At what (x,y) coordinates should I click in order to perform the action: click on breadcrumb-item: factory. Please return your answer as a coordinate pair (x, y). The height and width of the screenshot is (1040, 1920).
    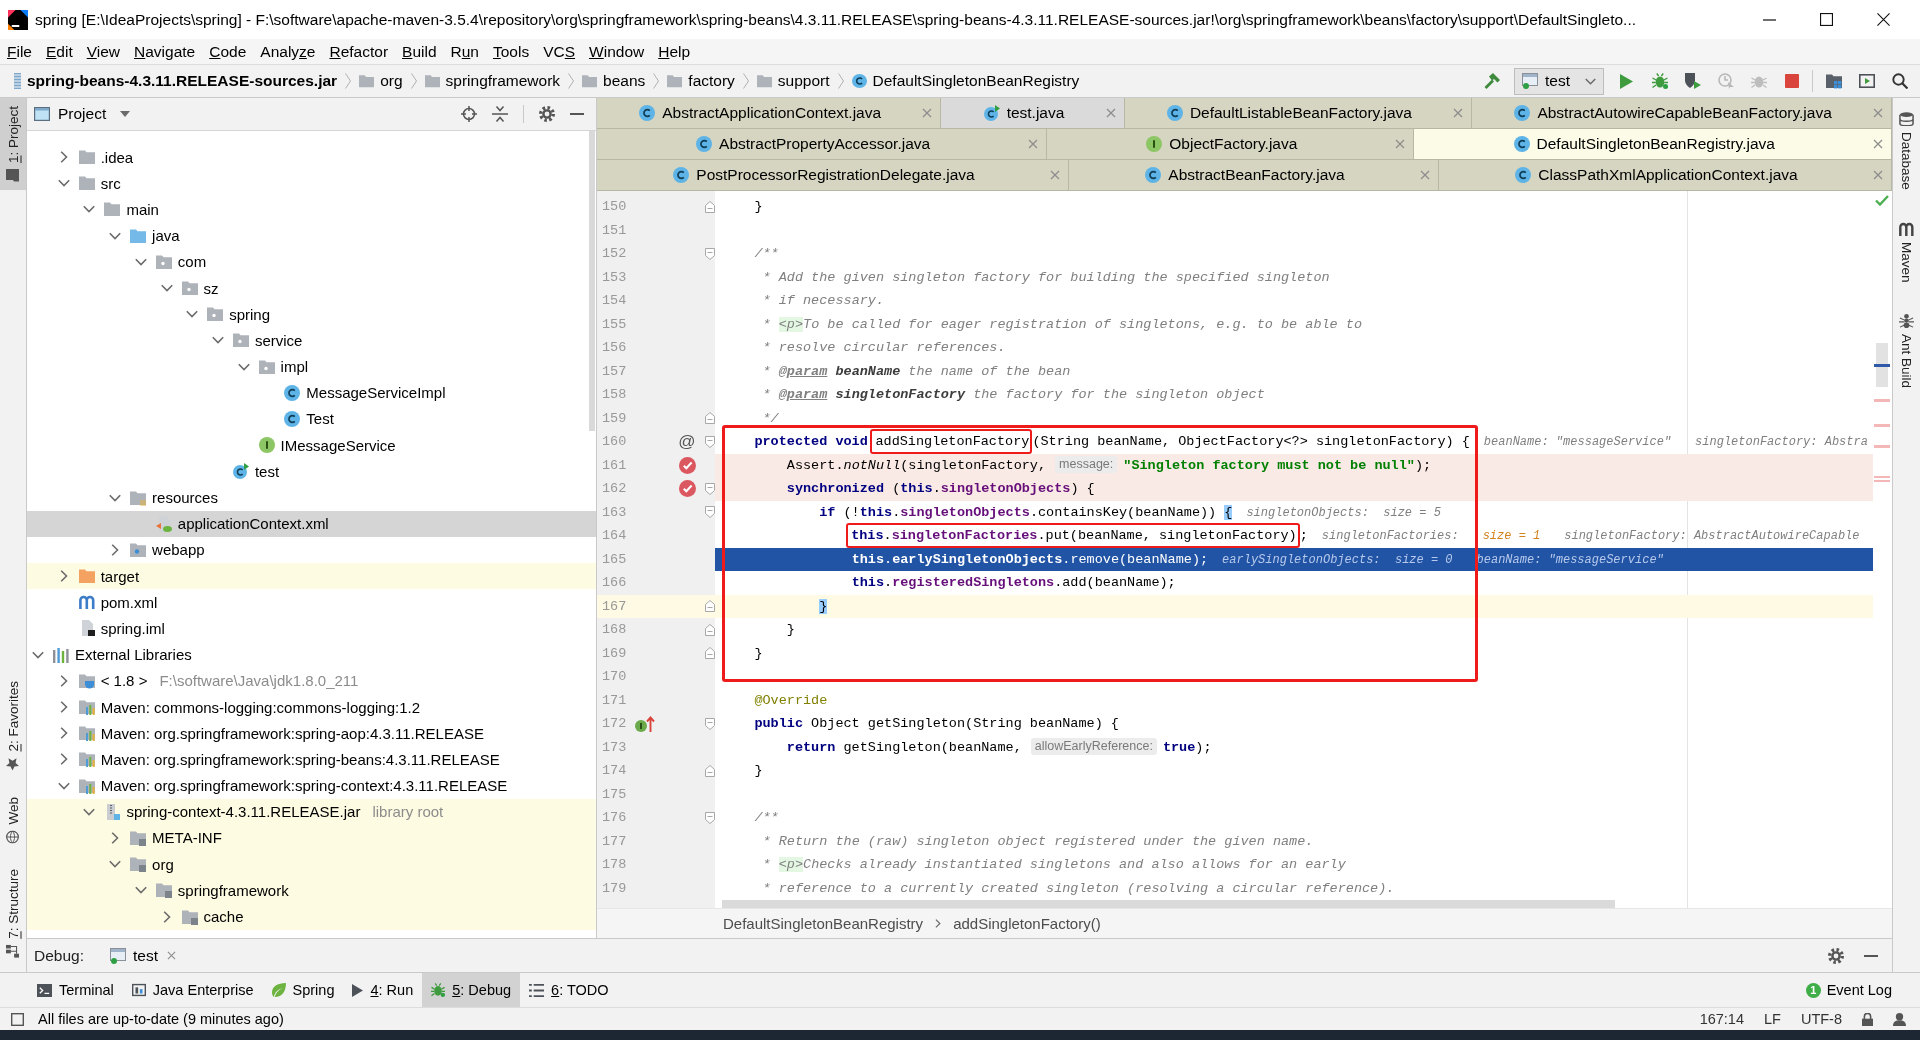
    Looking at the image, I should click on (701, 81).